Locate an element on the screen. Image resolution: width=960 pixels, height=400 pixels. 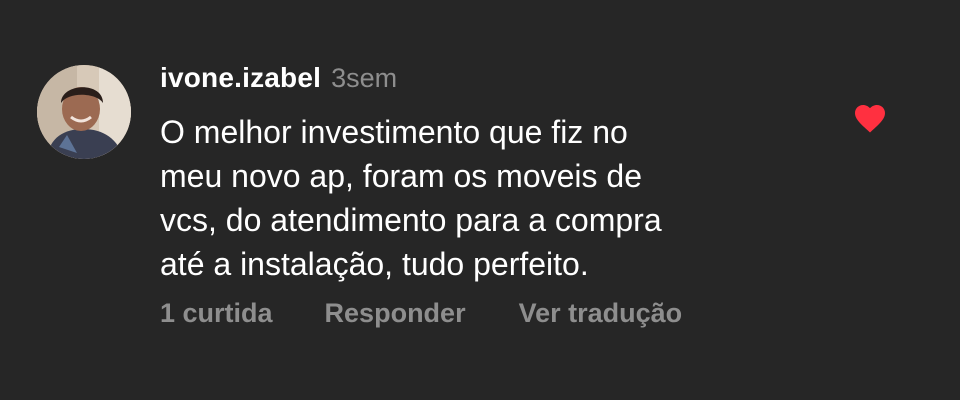
timestamp: 3sem is located at coordinates (364, 78).